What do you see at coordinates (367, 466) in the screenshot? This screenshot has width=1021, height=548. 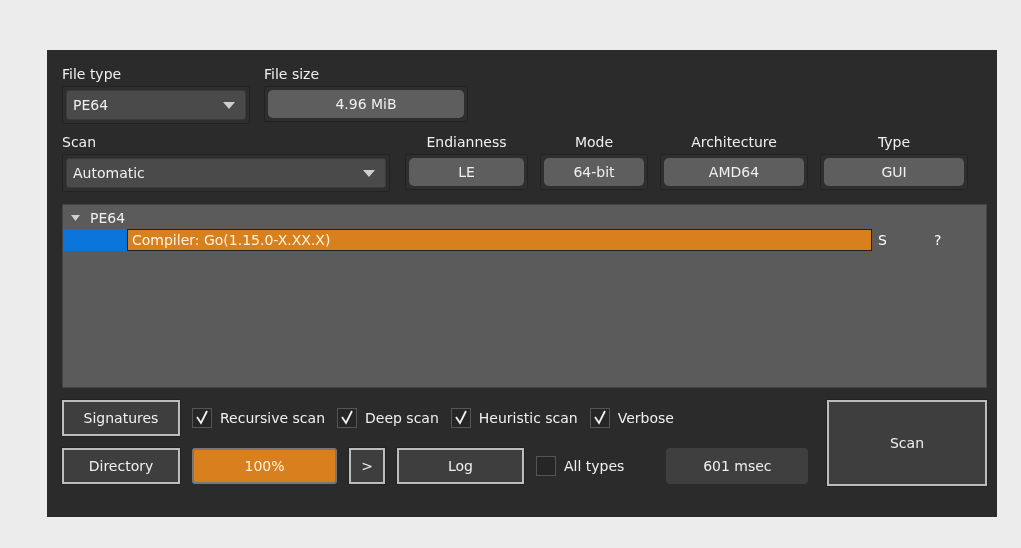 I see `next-button: >` at bounding box center [367, 466].